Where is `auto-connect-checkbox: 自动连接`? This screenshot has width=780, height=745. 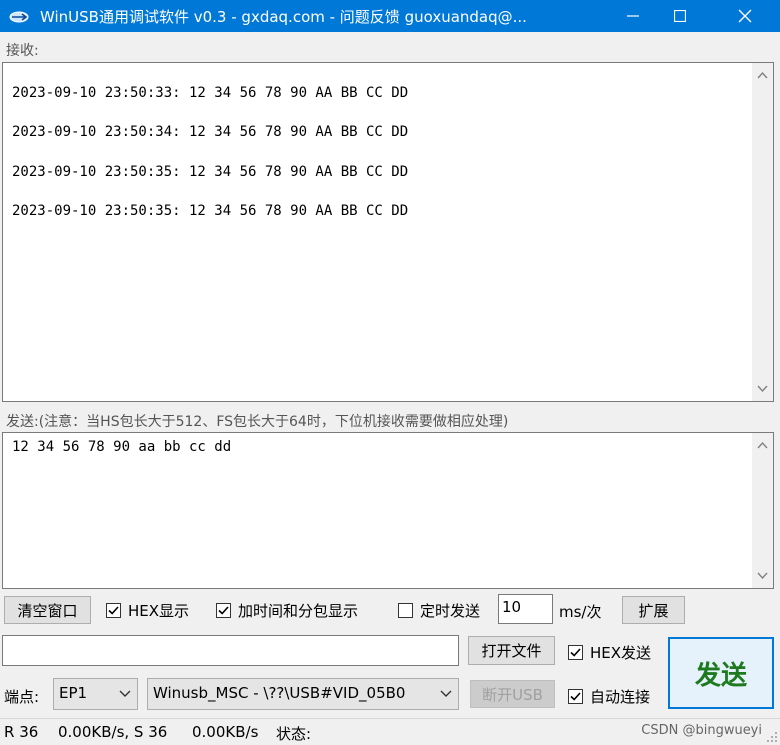
auto-connect-checkbox: 自动连接 is located at coordinates (609, 696).